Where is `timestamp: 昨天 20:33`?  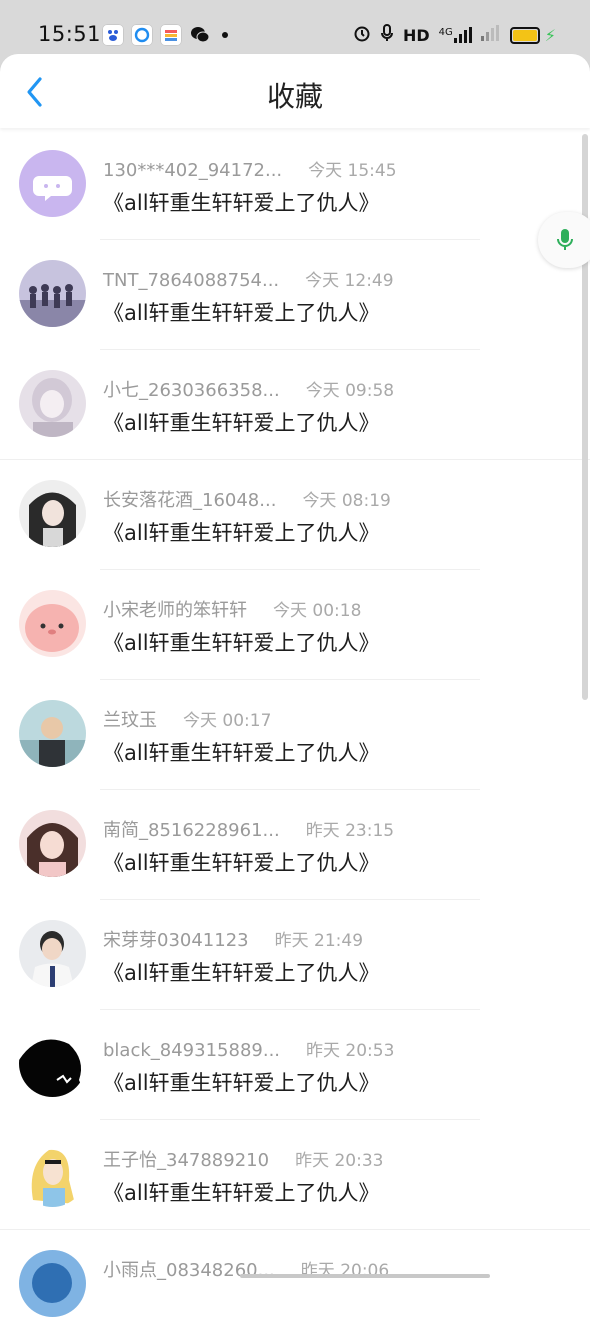 timestamp: 昨天 20:33 is located at coordinates (339, 1161).